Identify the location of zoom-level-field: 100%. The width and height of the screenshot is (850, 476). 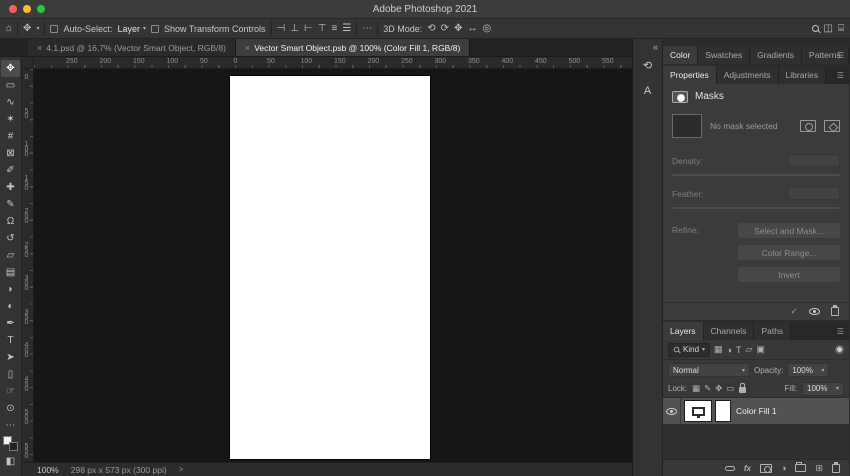
(48, 470).